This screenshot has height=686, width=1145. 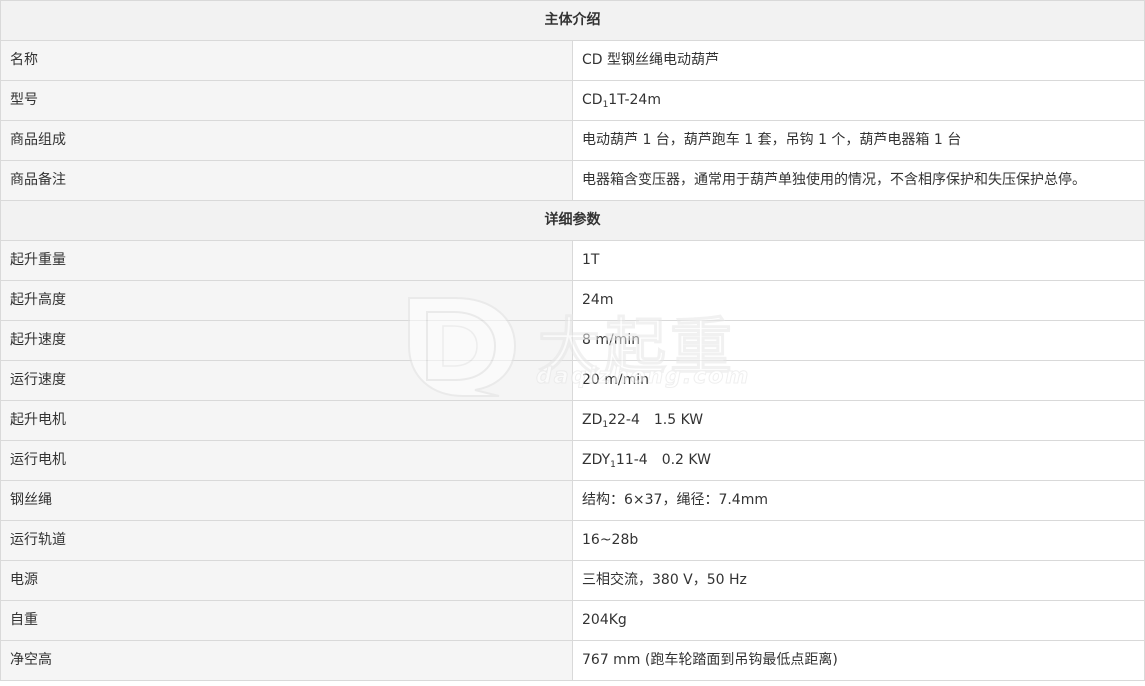 I want to click on table-row: 运行电机 ZDY111-4 0.2 KW, so click(x=572, y=460).